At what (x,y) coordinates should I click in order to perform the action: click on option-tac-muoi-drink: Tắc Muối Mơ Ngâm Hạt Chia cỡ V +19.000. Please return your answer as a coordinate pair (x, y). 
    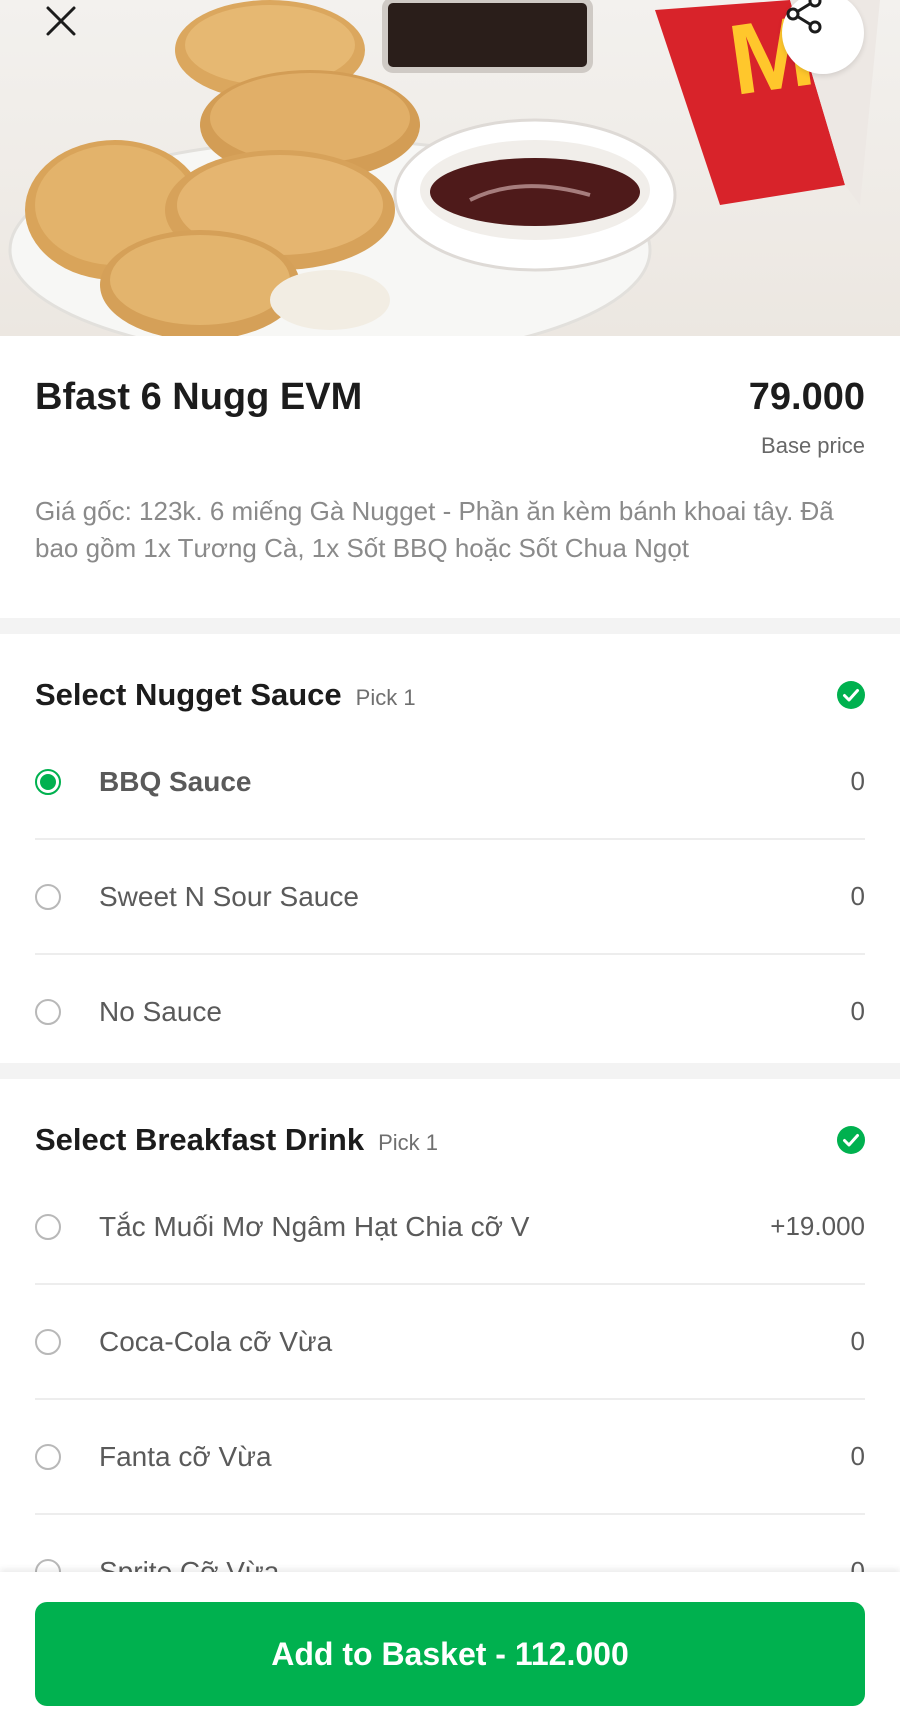
    Looking at the image, I should click on (450, 1227).